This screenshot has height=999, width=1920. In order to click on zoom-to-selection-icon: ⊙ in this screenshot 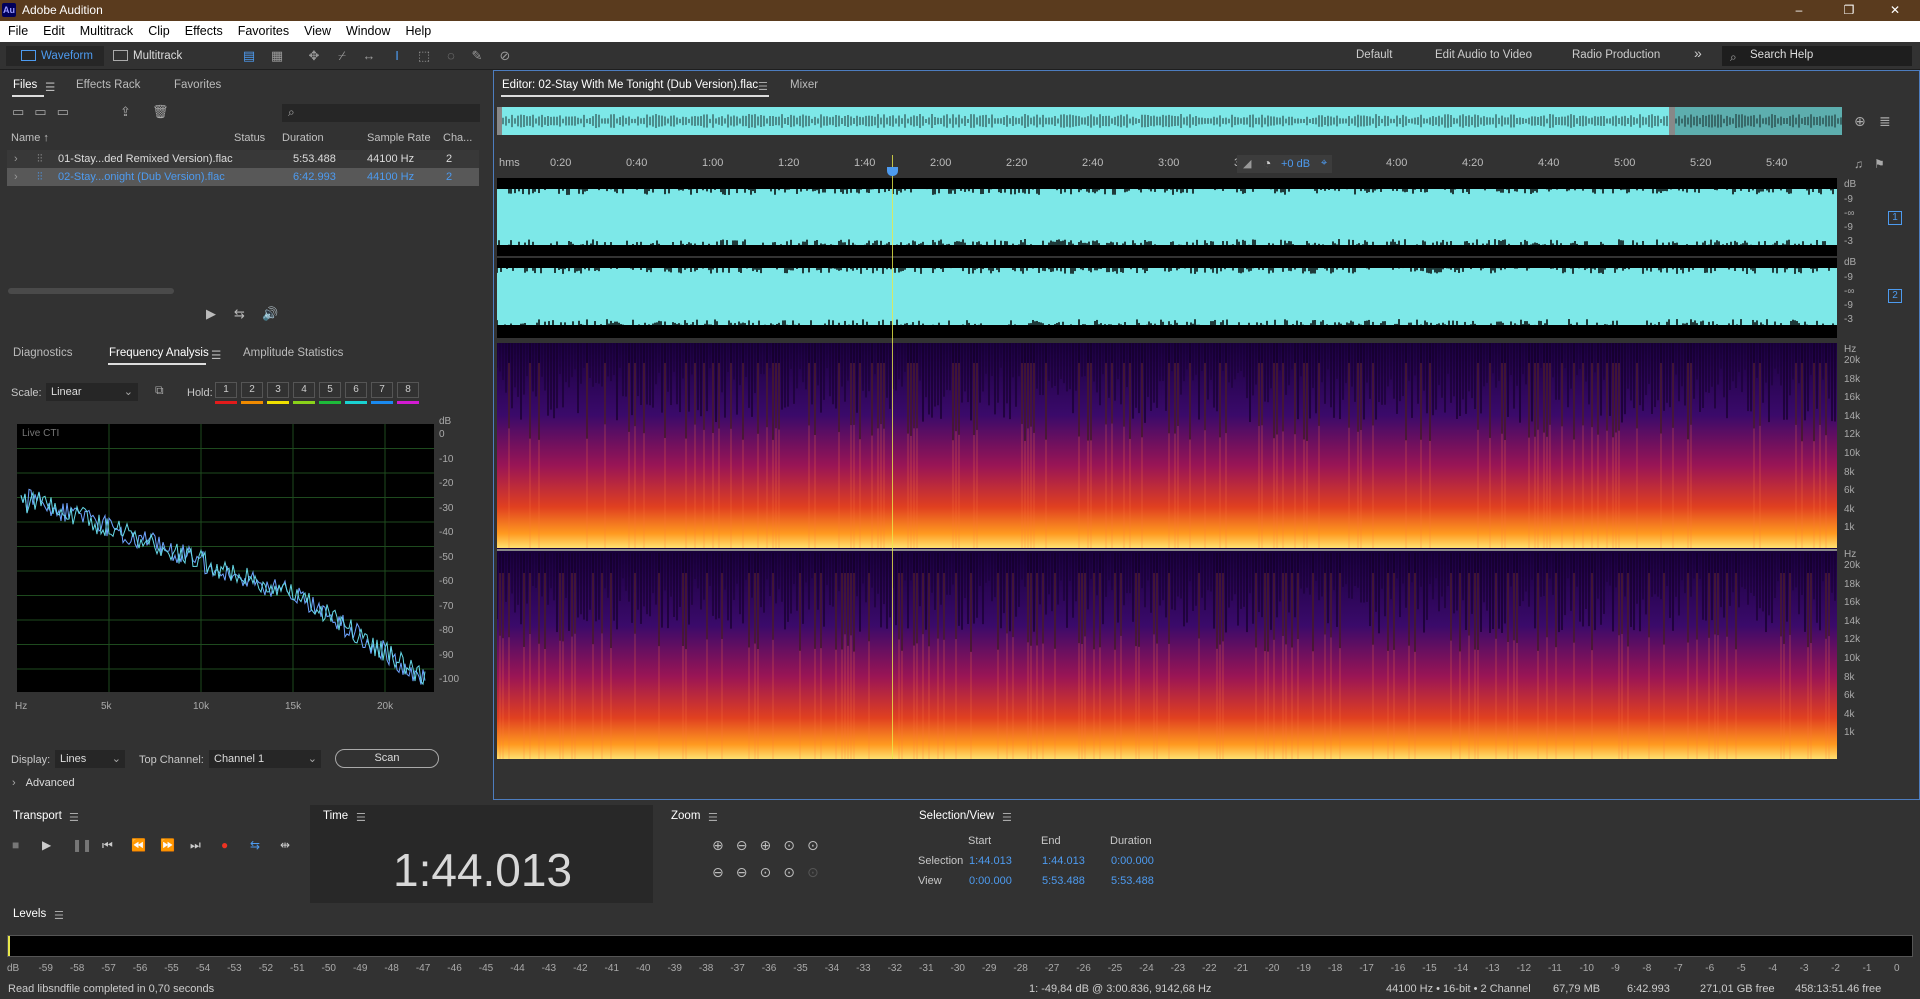, I will do `click(795, 845)`.